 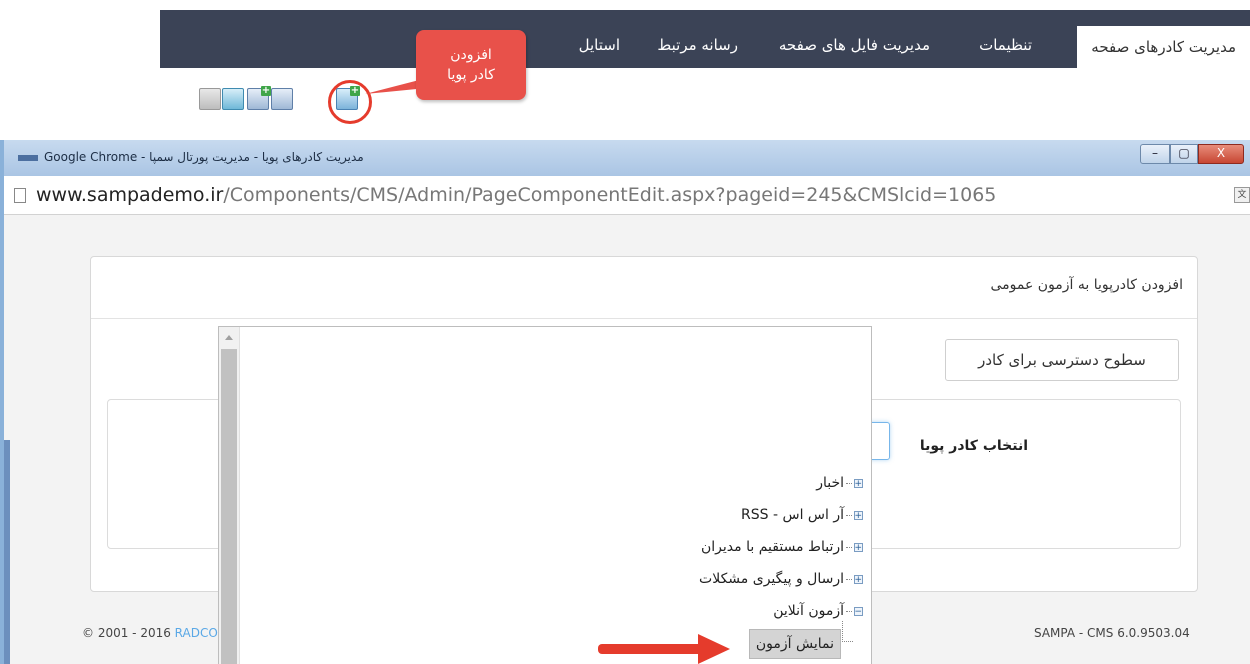 What do you see at coordinates (20, 195) in the screenshot?
I see `page-icon` at bounding box center [20, 195].